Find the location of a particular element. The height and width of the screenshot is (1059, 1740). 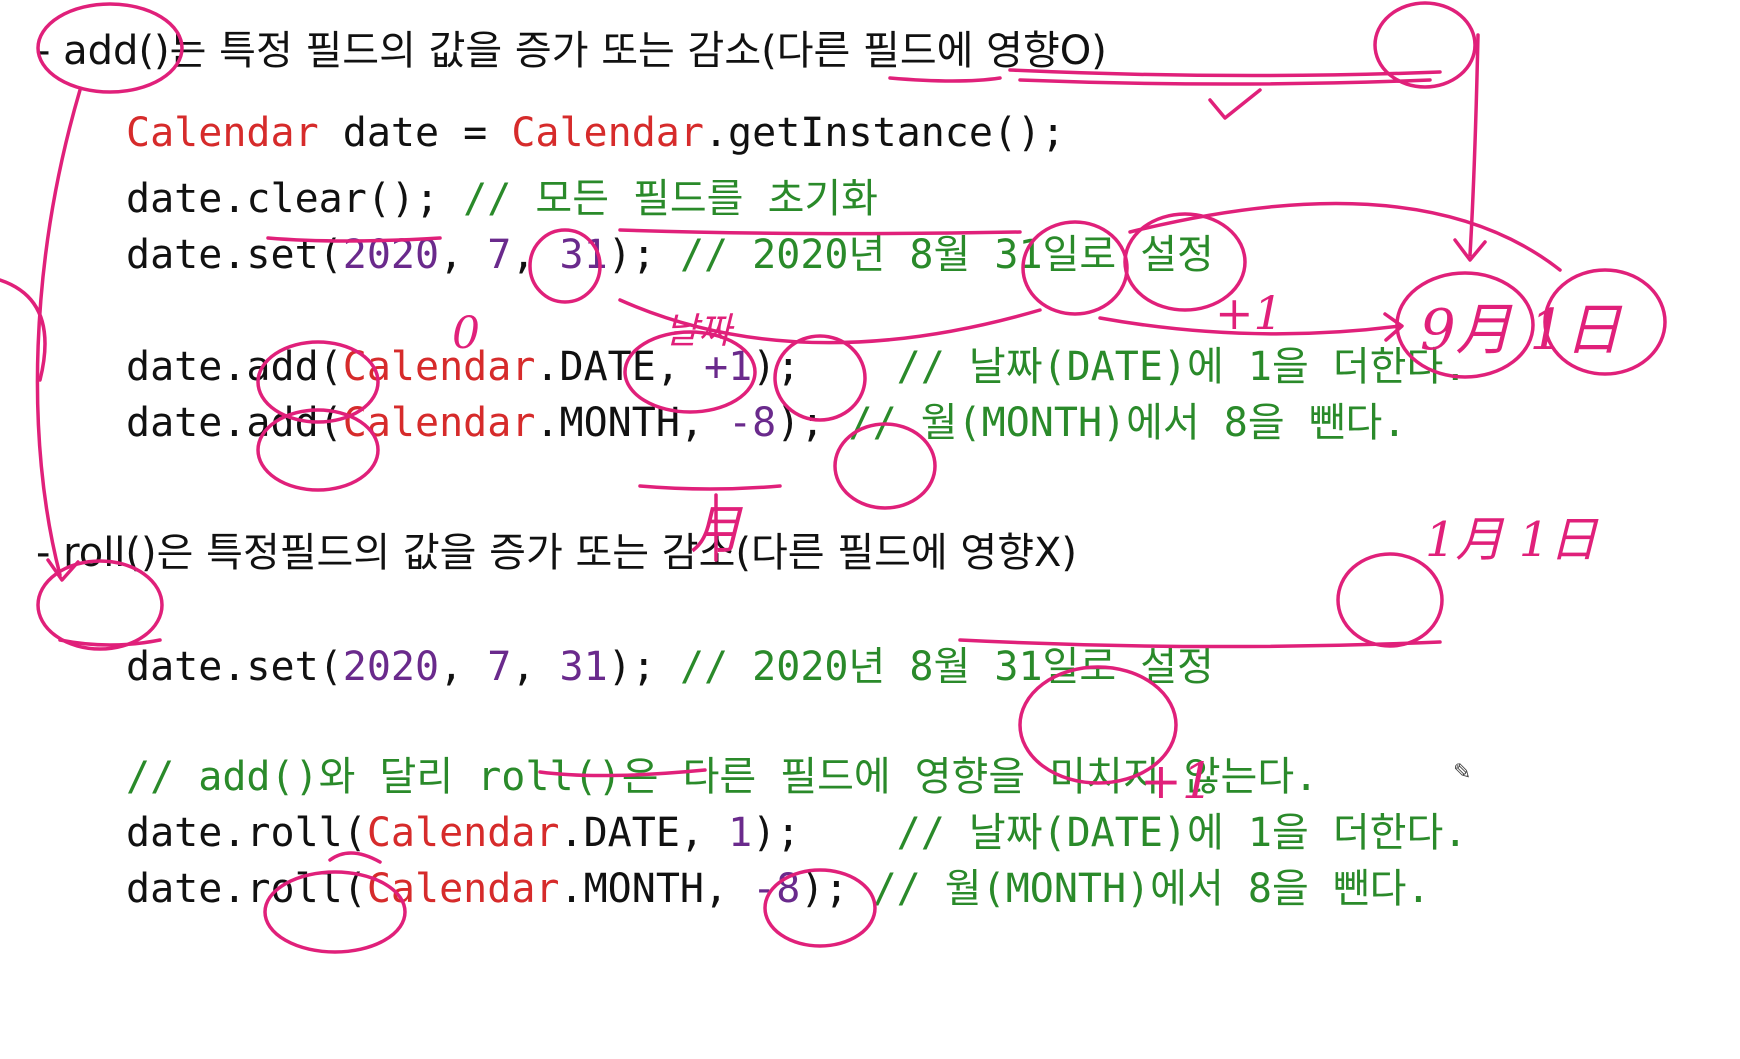

ink-zero: 0 is located at coordinates (466, 333).